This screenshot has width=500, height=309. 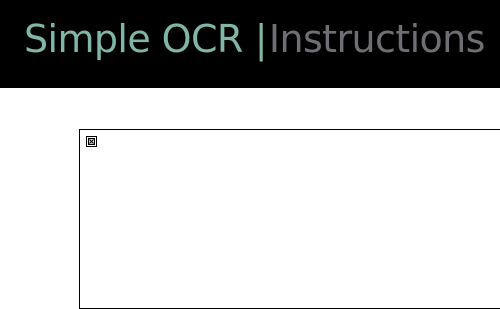 I want to click on broken-image-icon, so click(x=91, y=141).